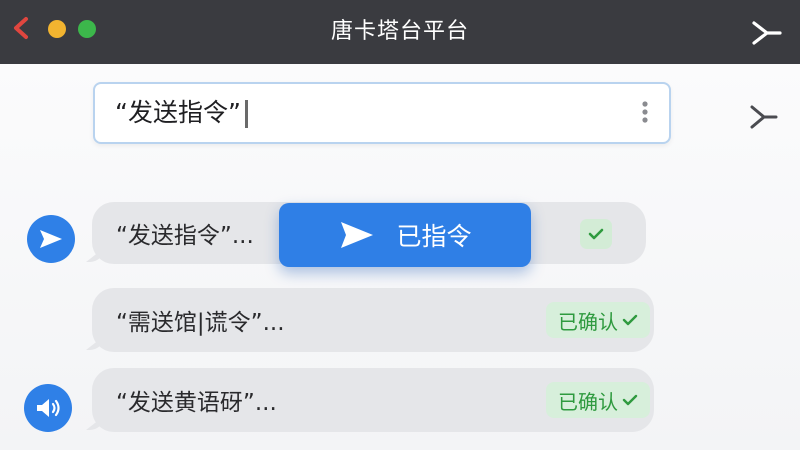 The image size is (800, 450). What do you see at coordinates (373, 320) in the screenshot?
I see `message-bubble: “需送馆|谎令”... 已确认` at bounding box center [373, 320].